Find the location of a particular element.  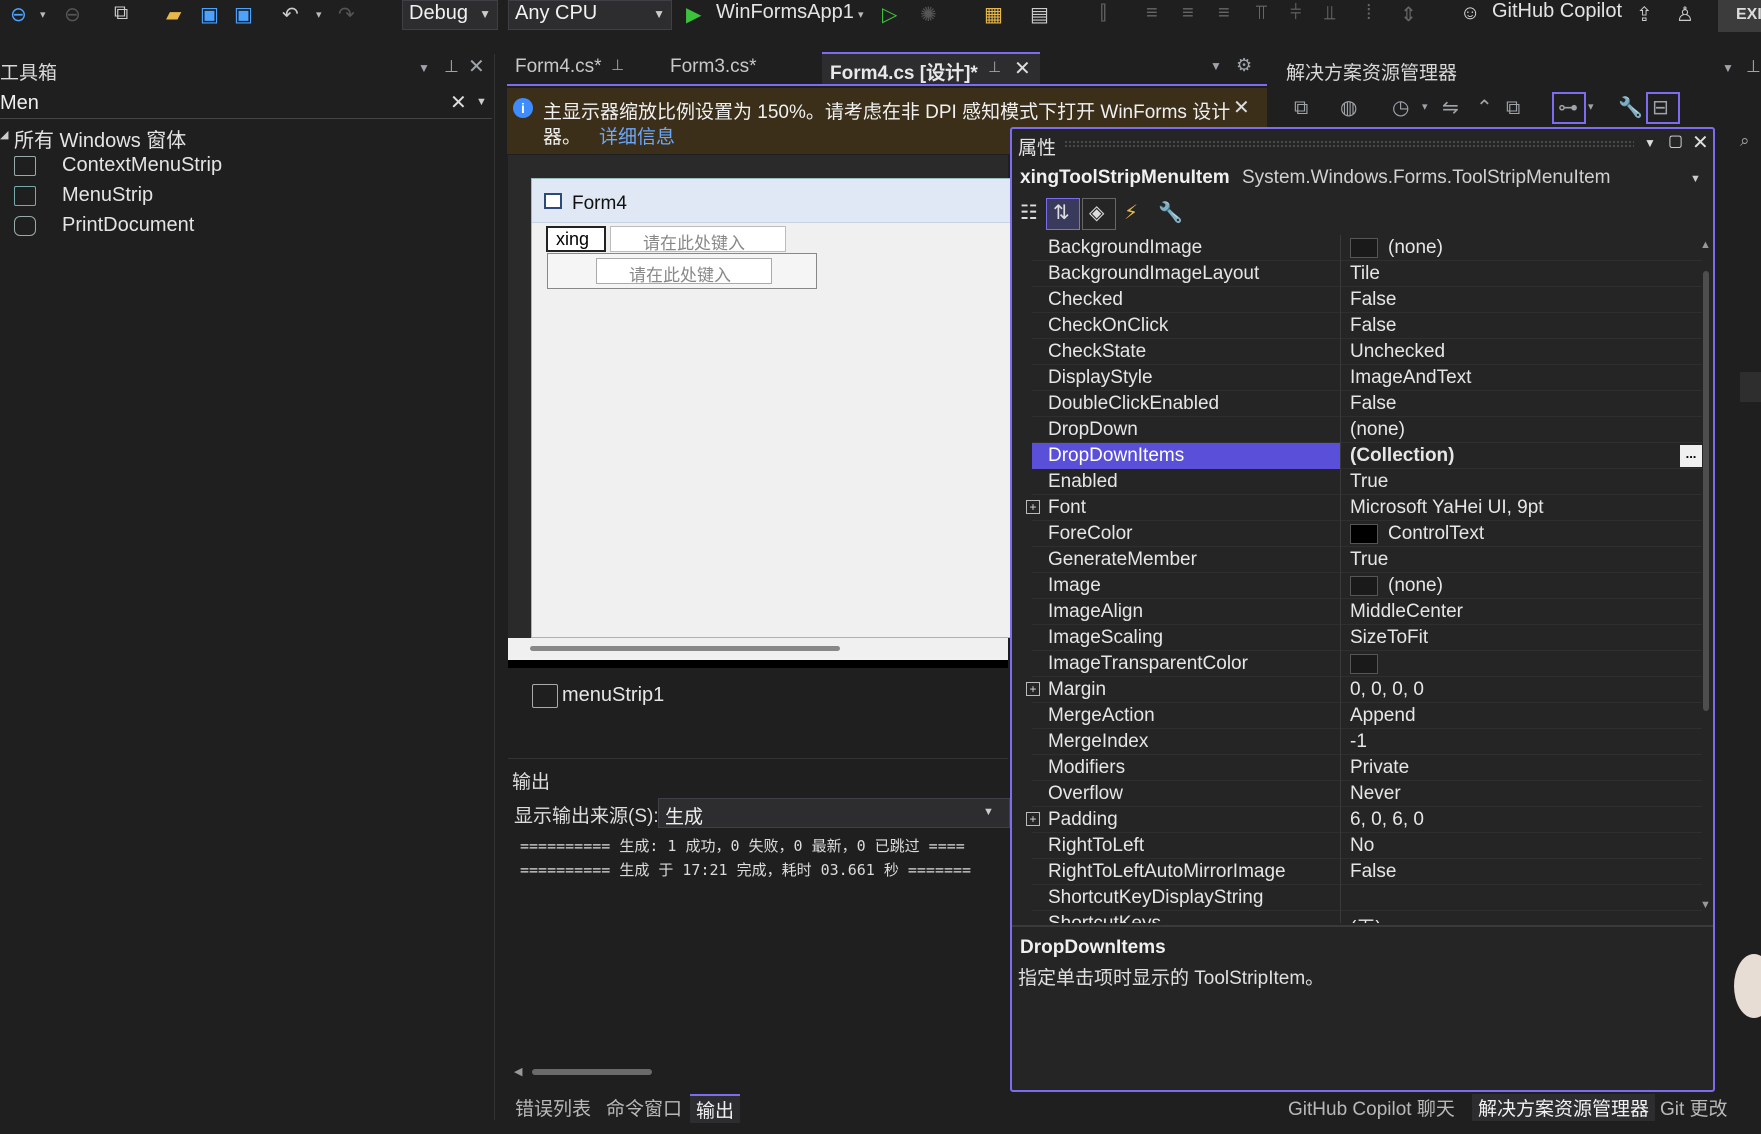

tab-form4-cs: Form4.cs* ⊥ is located at coordinates (582, 68).